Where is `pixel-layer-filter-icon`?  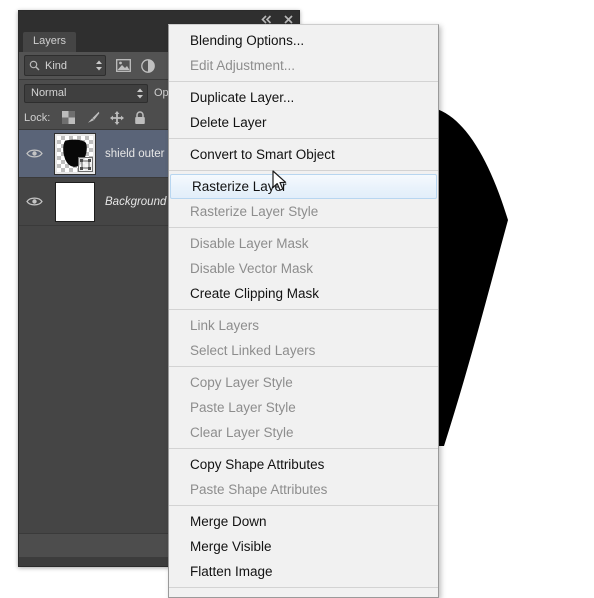 pixel-layer-filter-icon is located at coordinates (123, 65).